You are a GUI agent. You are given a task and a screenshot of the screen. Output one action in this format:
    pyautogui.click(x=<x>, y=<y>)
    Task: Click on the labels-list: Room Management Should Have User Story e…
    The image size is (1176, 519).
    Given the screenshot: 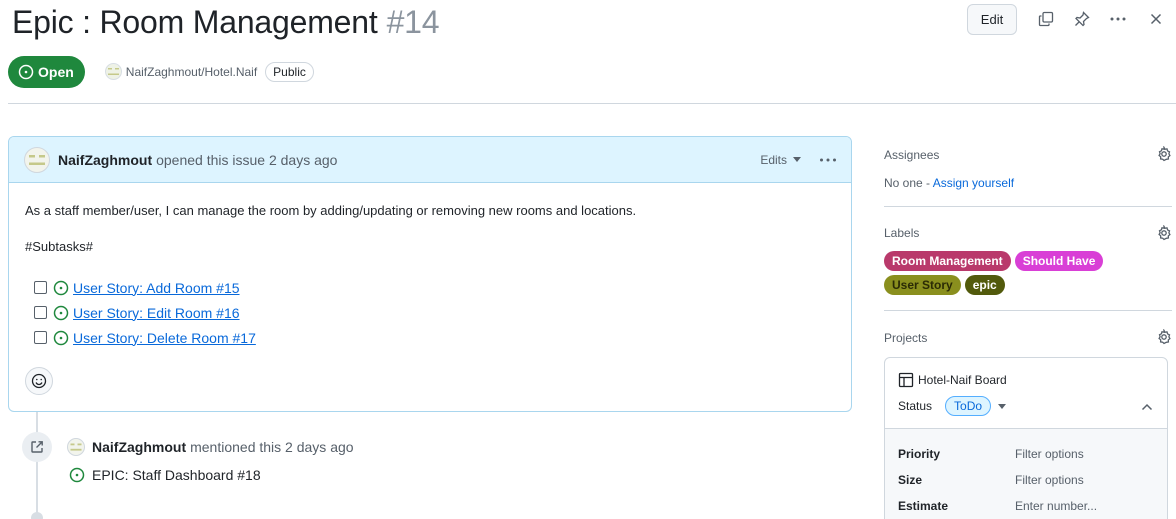 What is the action you would take?
    pyautogui.click(x=1014, y=273)
    